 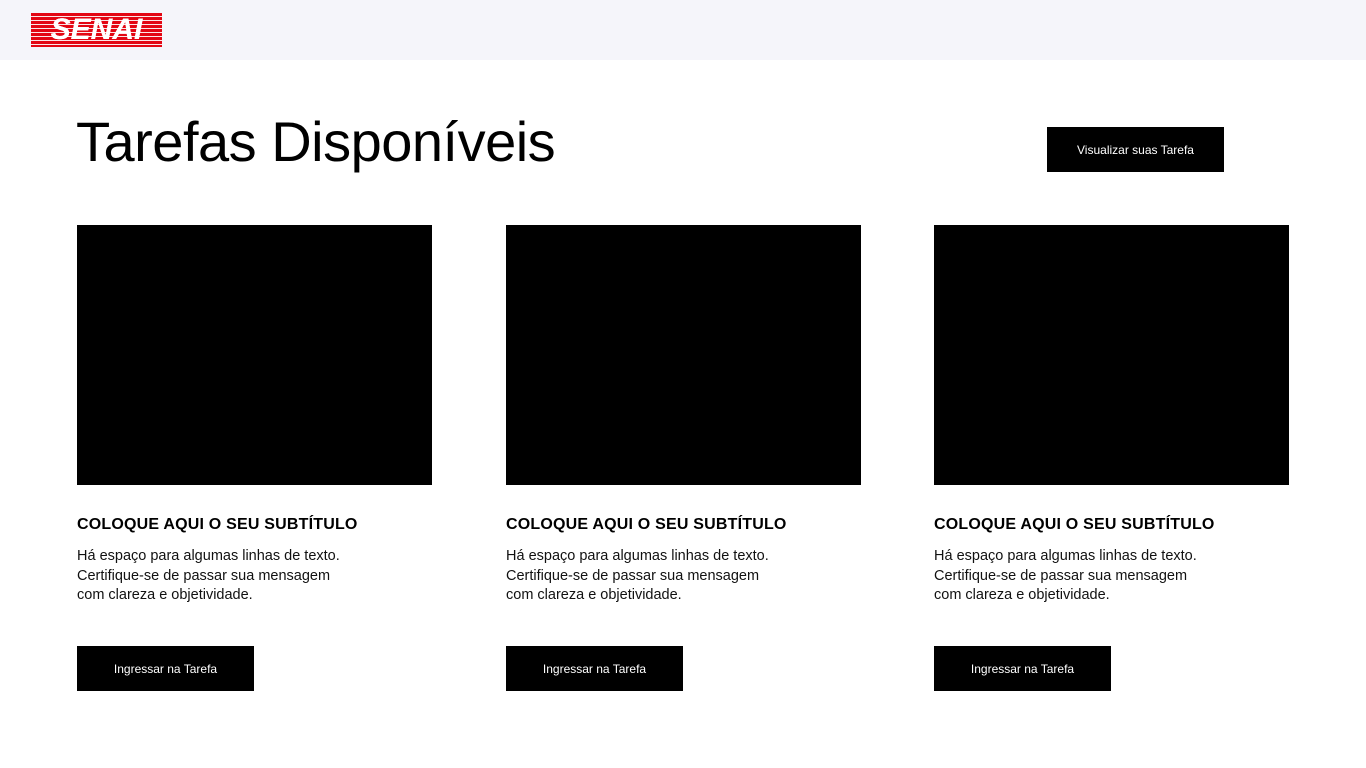 I want to click on senai-logo: SENAI, so click(x=96, y=30).